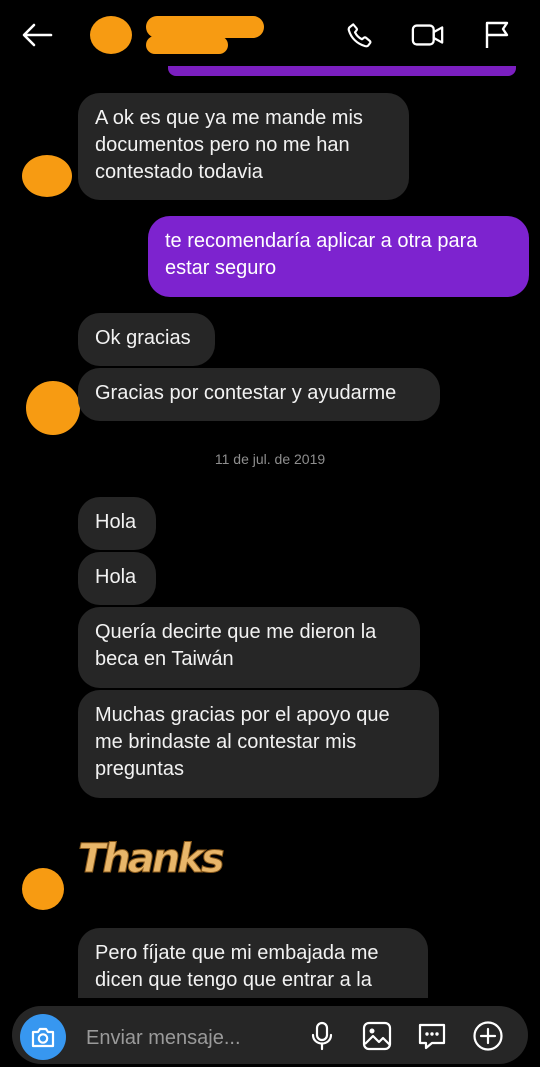 The height and width of the screenshot is (1067, 540). What do you see at coordinates (322, 1036) in the screenshot?
I see `microphone-icon` at bounding box center [322, 1036].